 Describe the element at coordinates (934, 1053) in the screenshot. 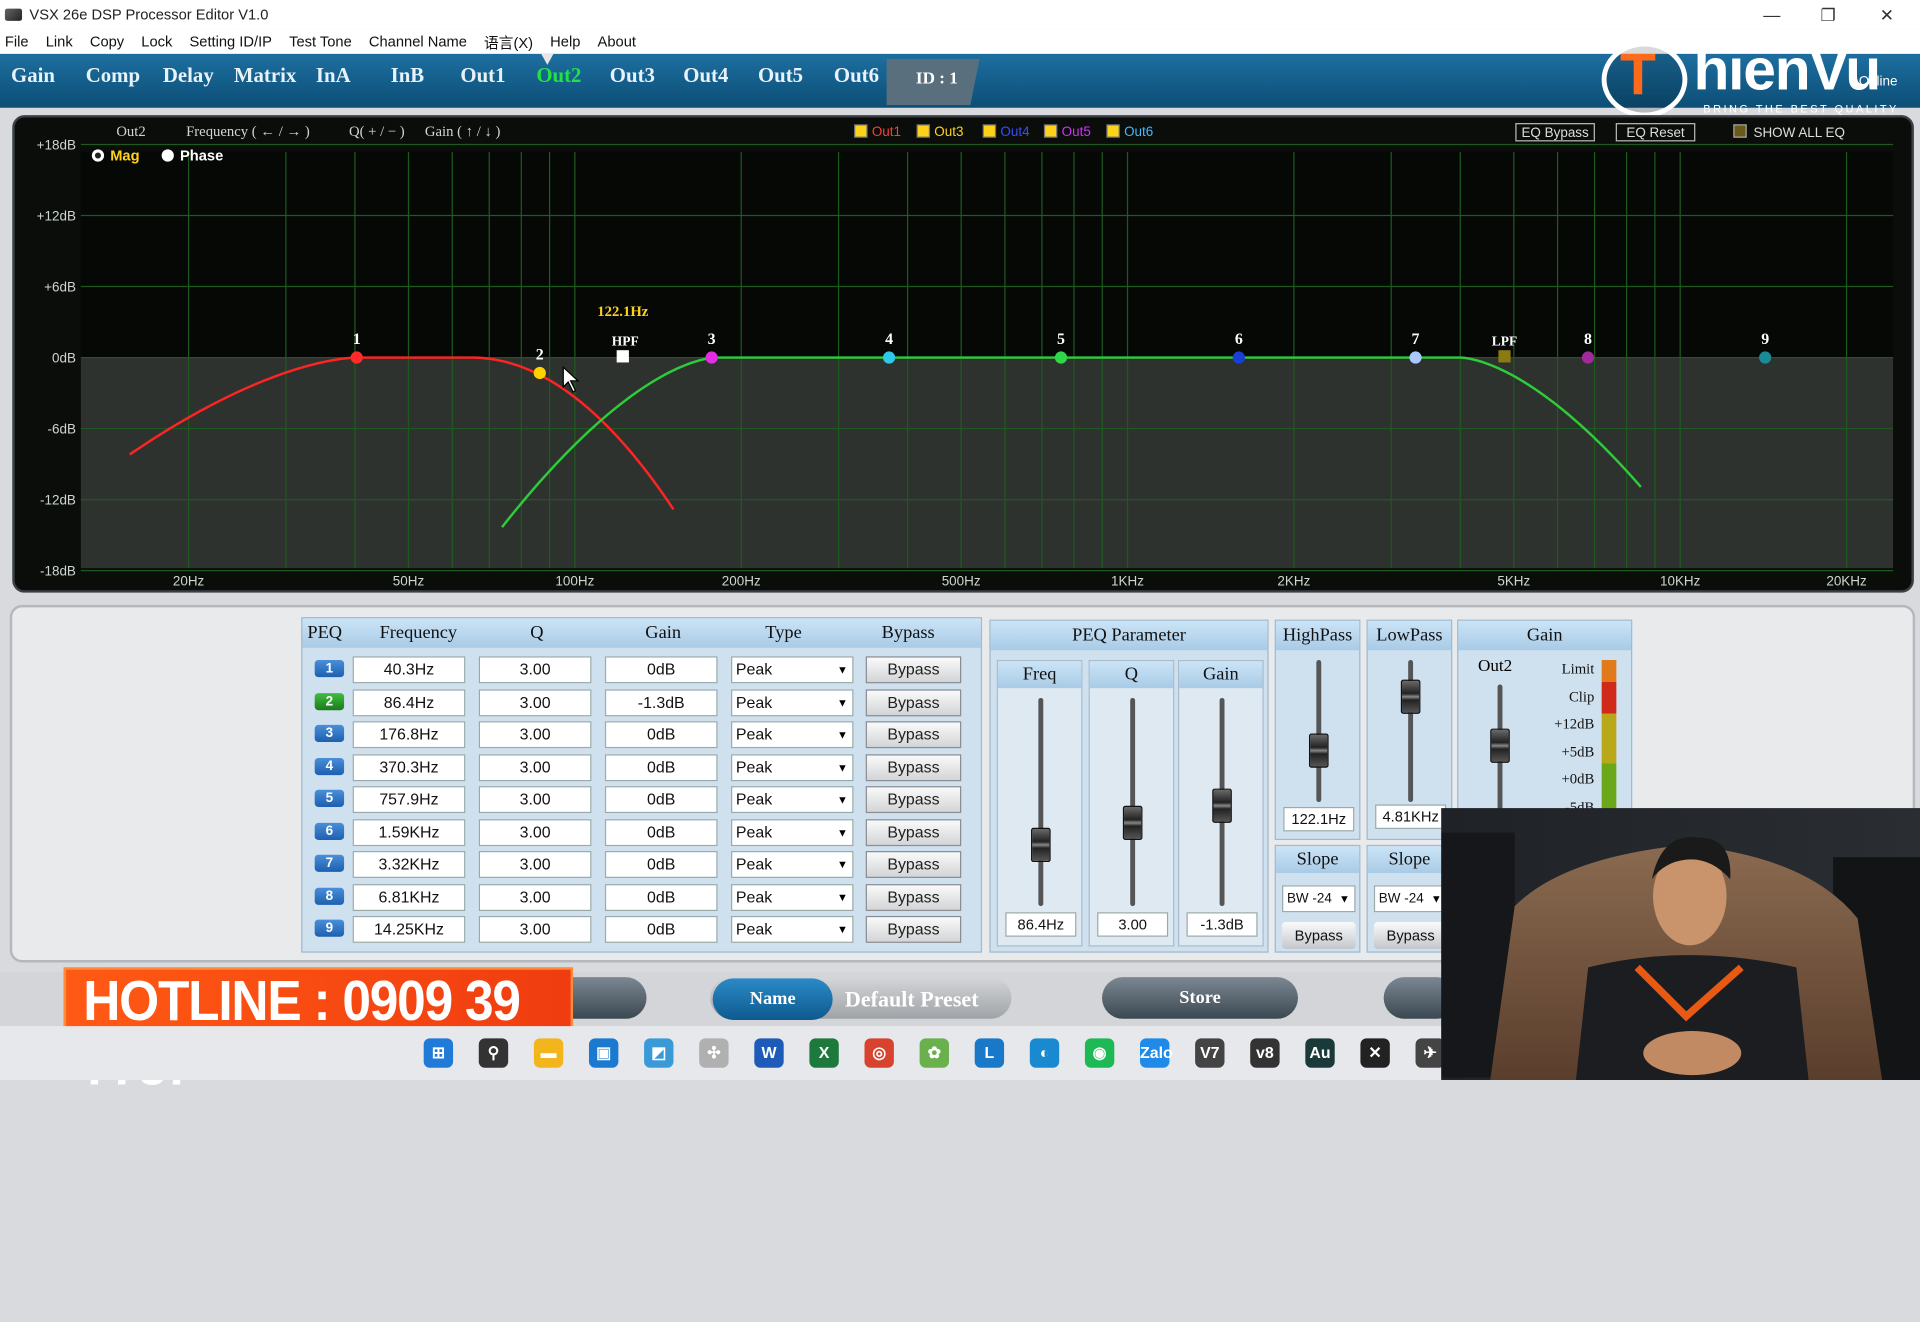

I see `app-green-icon: ✿` at that location.